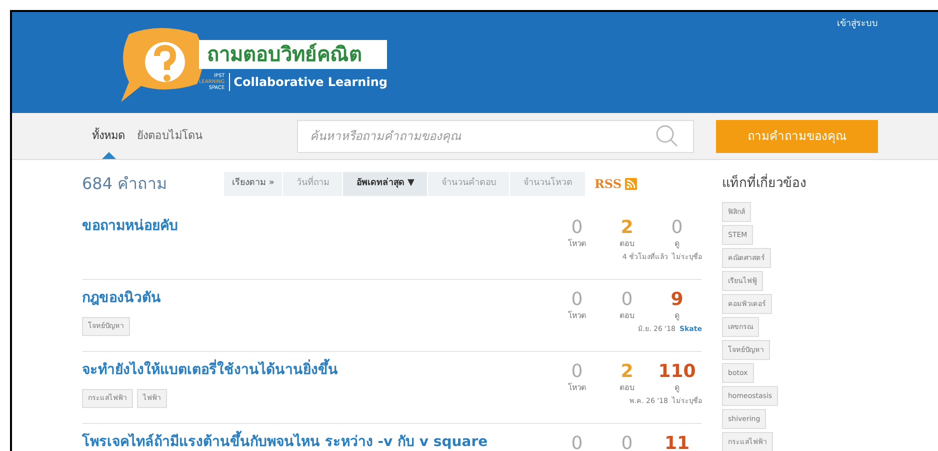  I want to click on selected-indicator-icon, so click(109, 155).